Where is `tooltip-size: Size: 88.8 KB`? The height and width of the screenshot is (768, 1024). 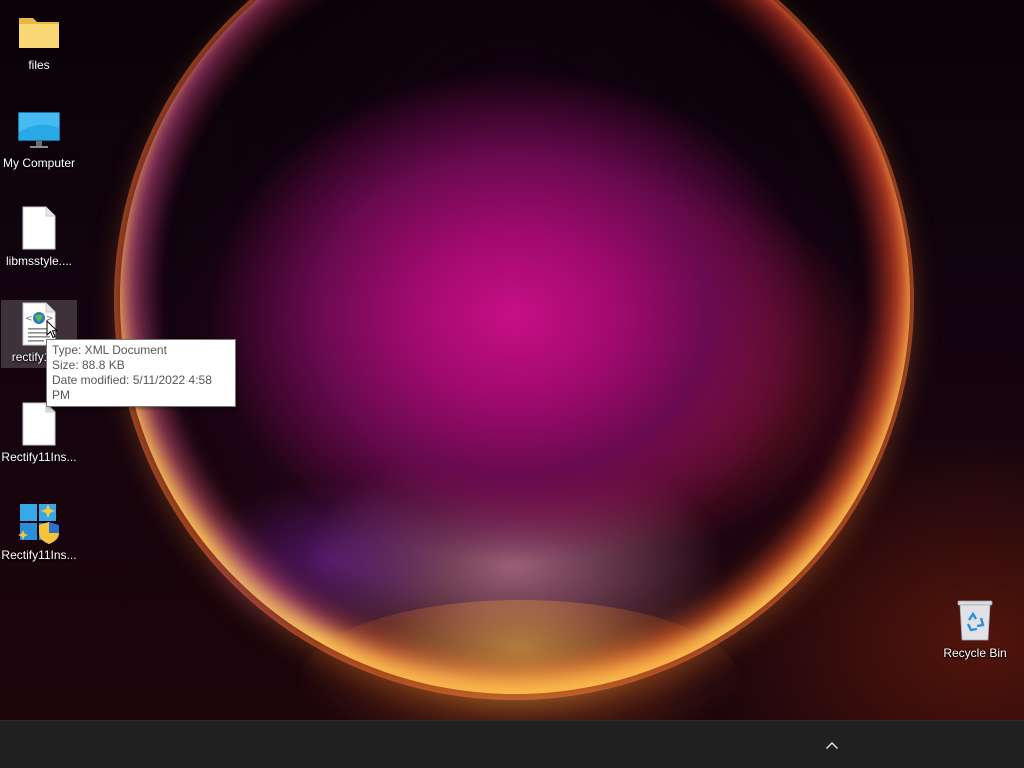
tooltip-size: Size: 88.8 KB is located at coordinates (88, 365).